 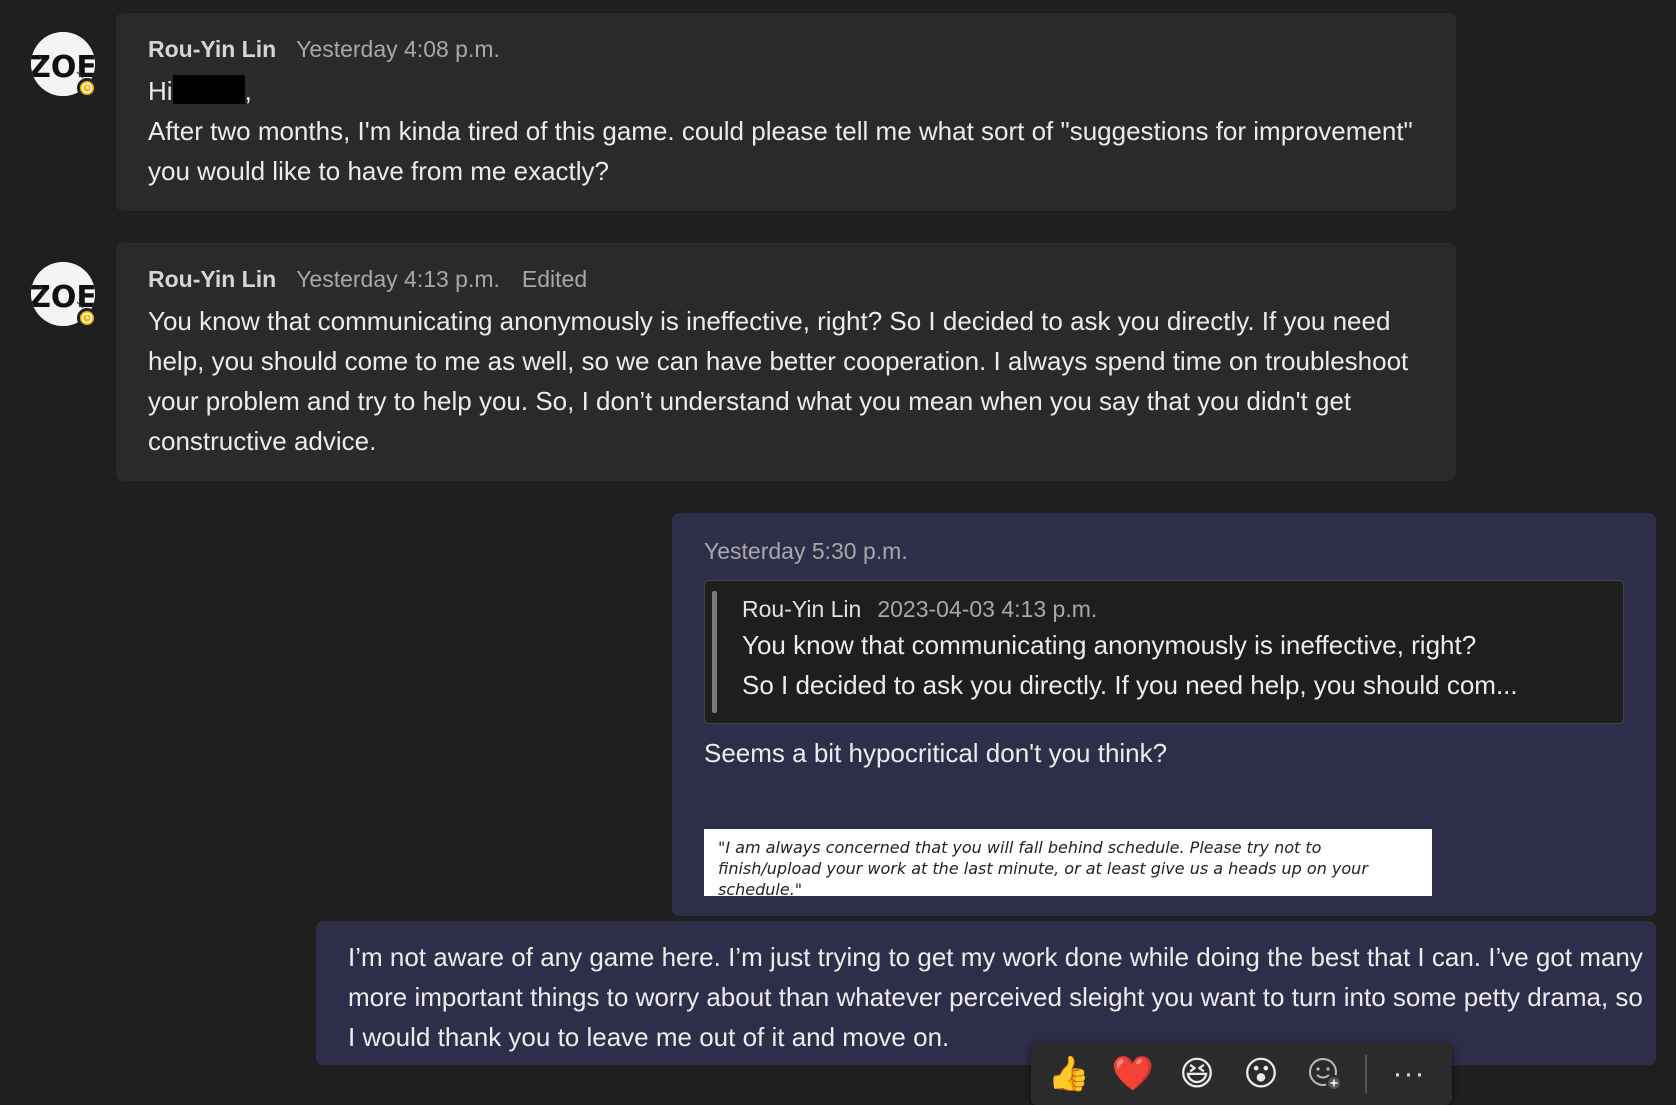 I want to click on message-timestamp: Yesterday 5:30 p.m., so click(x=806, y=551).